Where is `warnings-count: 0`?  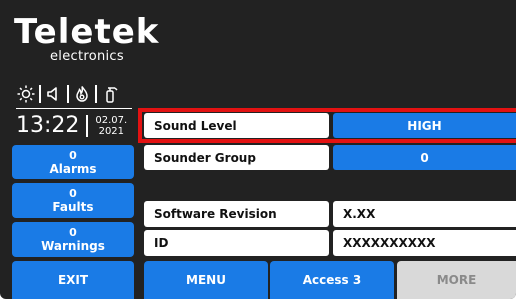
warnings-count: 0 is located at coordinates (73, 232).